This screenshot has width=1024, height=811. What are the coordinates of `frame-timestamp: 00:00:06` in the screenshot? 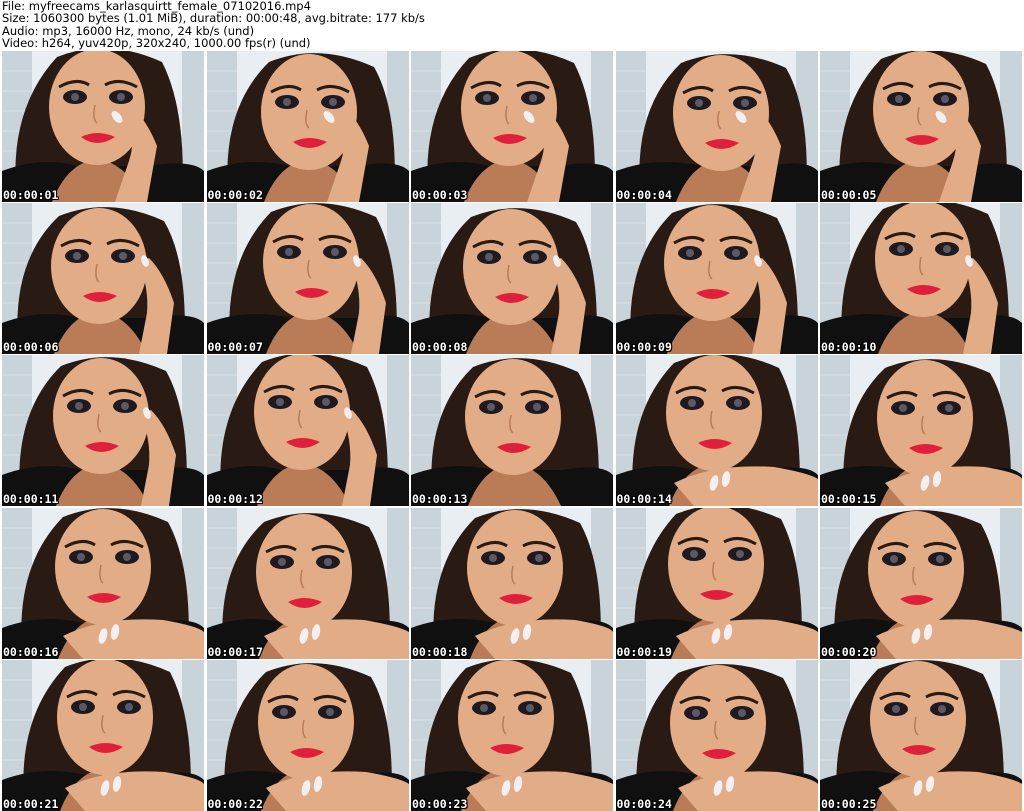 It's located at (31, 347).